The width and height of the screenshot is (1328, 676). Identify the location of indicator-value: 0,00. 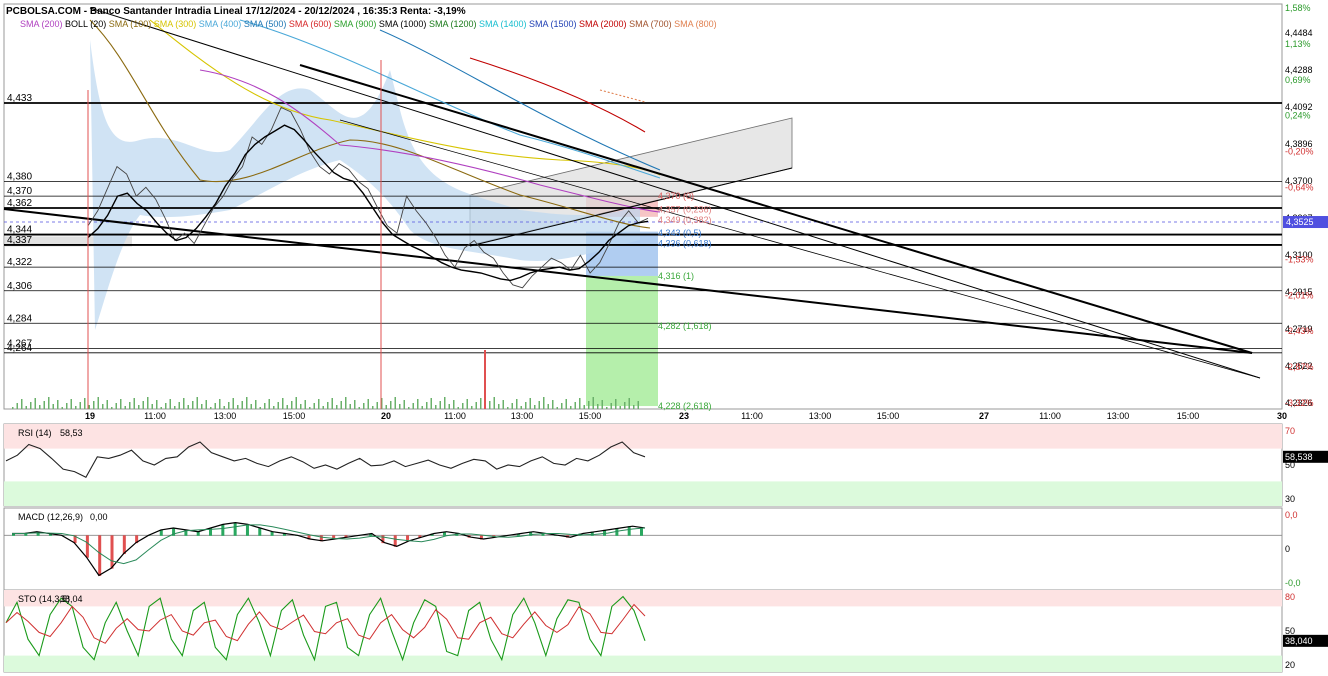
(99, 517).